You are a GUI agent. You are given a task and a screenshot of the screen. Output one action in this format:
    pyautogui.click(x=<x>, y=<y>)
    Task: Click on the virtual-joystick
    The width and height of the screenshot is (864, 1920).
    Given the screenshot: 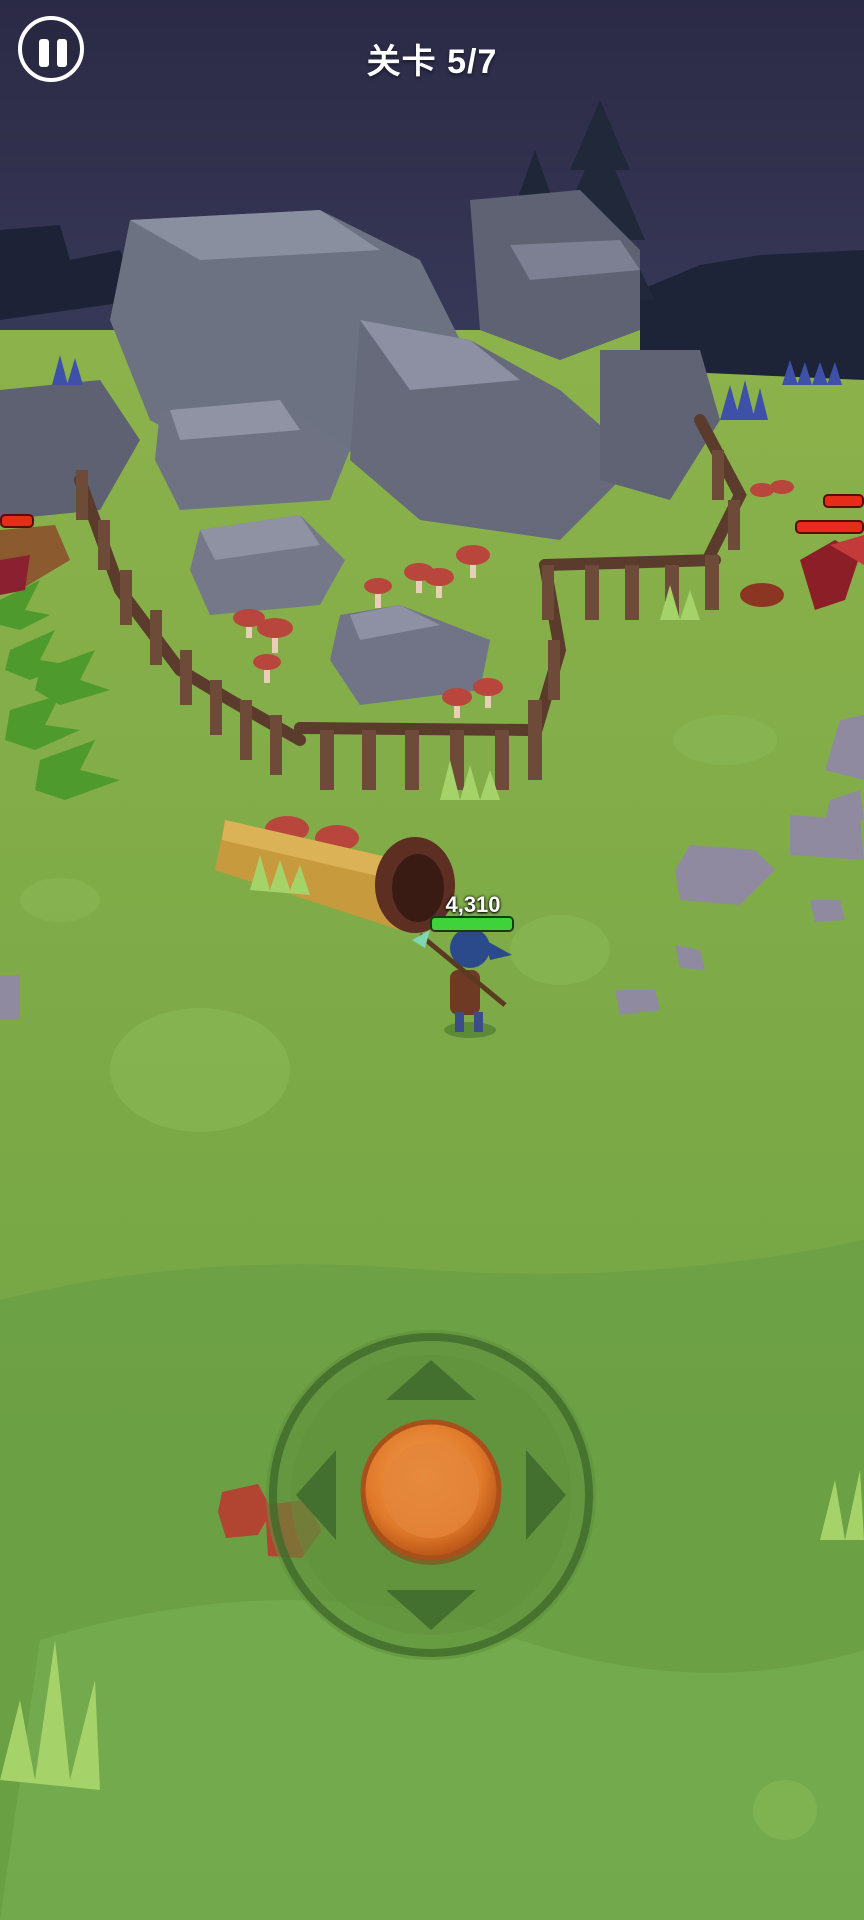 What is the action you would take?
    pyautogui.click(x=431, y=1495)
    